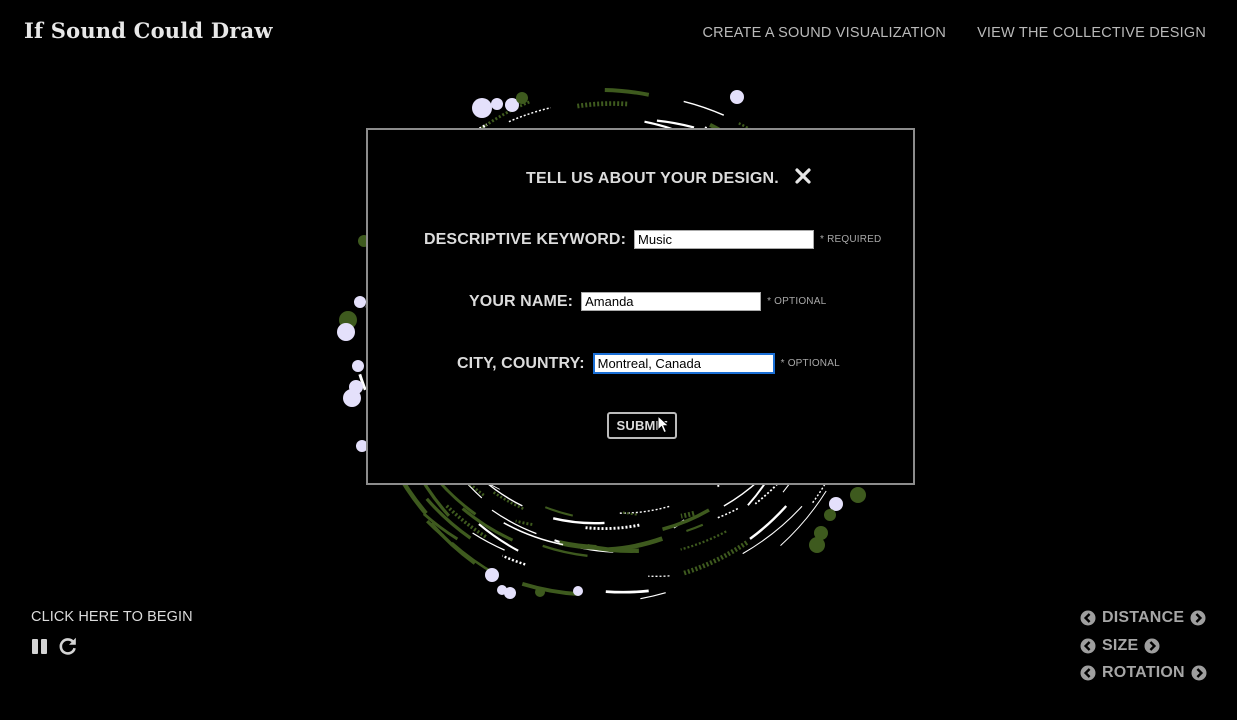 This screenshot has width=1237, height=720. I want to click on name-row: YOUR NAME: * OPTIONAL, so click(647, 301).